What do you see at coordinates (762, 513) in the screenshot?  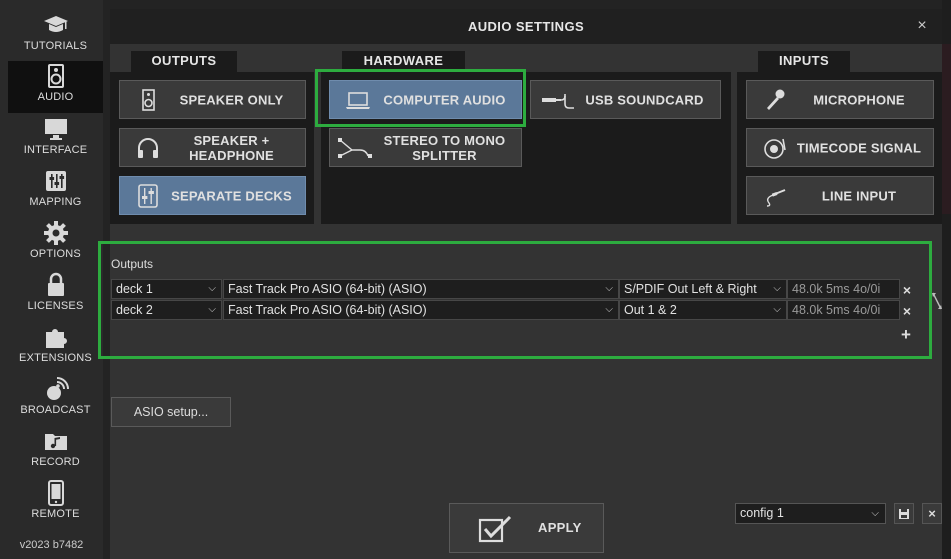 I see `config-value: config 1` at bounding box center [762, 513].